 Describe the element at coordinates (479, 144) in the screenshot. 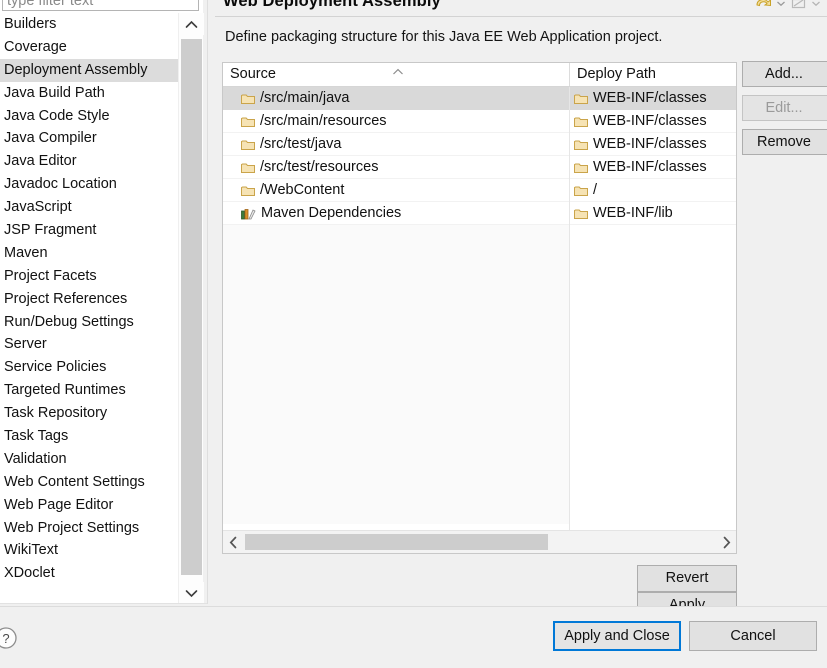

I see `table-row: /src/test/java WEB-INF/classes` at that location.